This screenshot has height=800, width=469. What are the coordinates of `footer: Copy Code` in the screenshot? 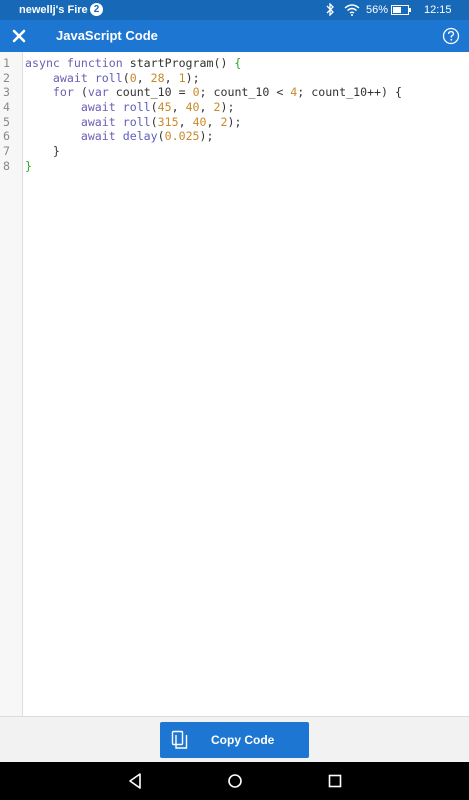 It's located at (234, 739).